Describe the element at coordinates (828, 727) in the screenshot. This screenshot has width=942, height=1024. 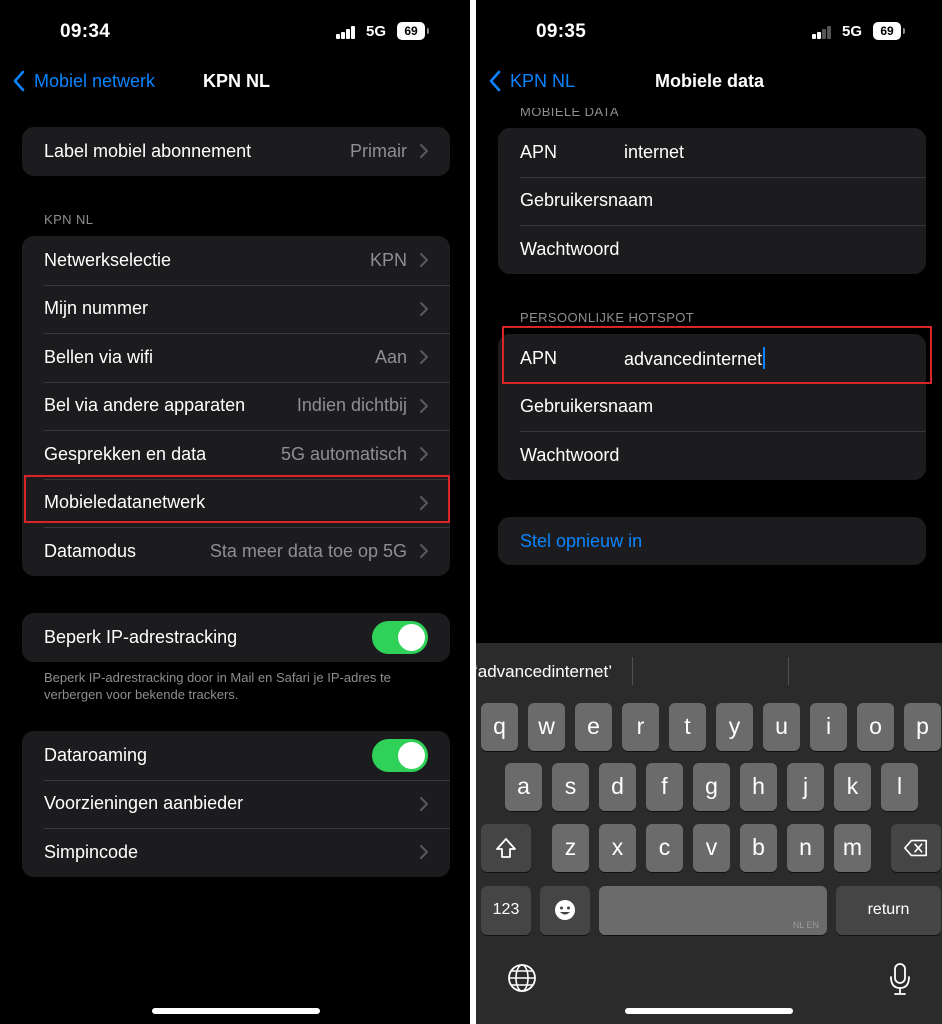
I see `key-i: i` at that location.